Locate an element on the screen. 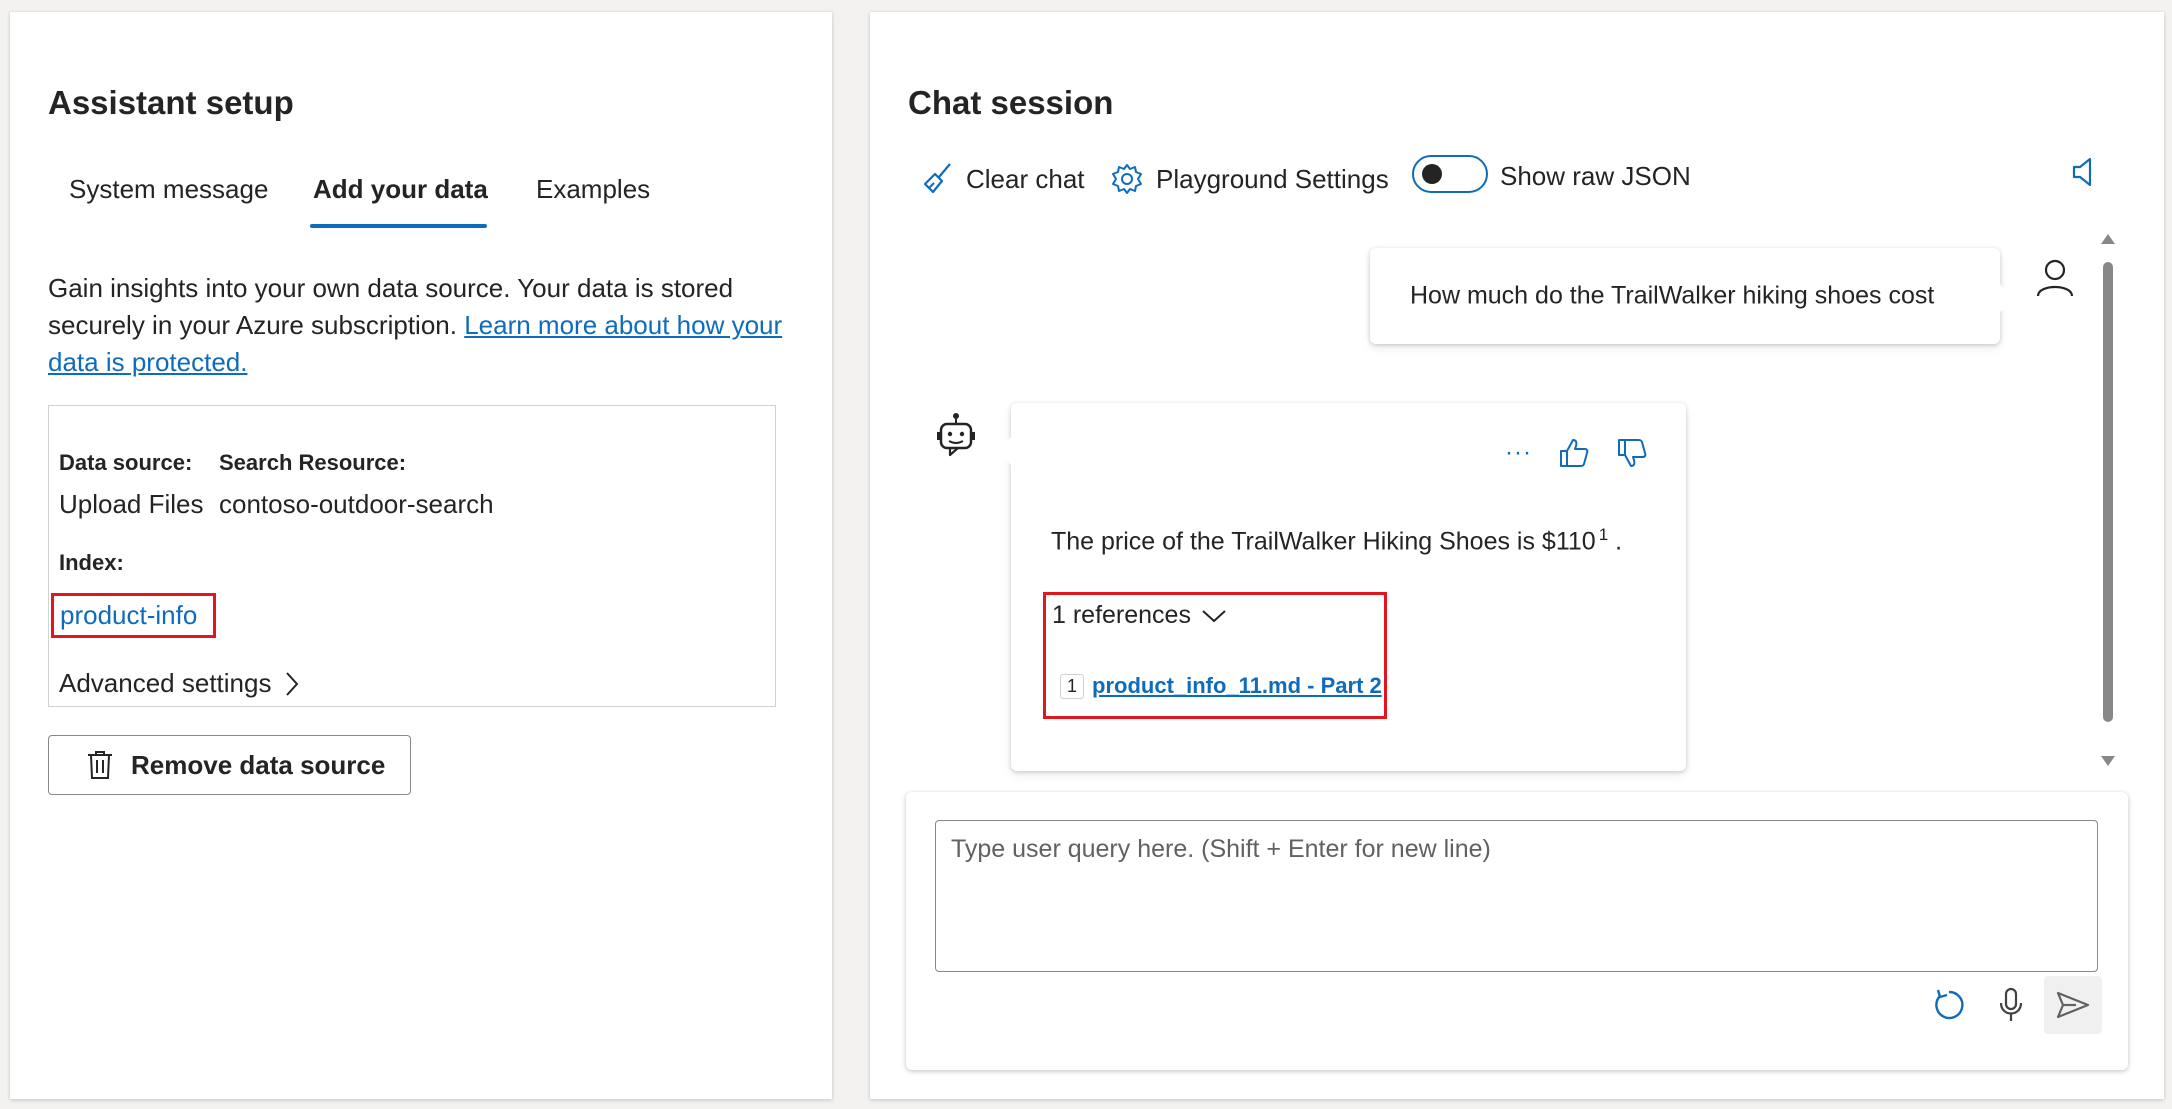 The width and height of the screenshot is (2172, 1109). references-toggle-label: 1 references is located at coordinates (1121, 615).